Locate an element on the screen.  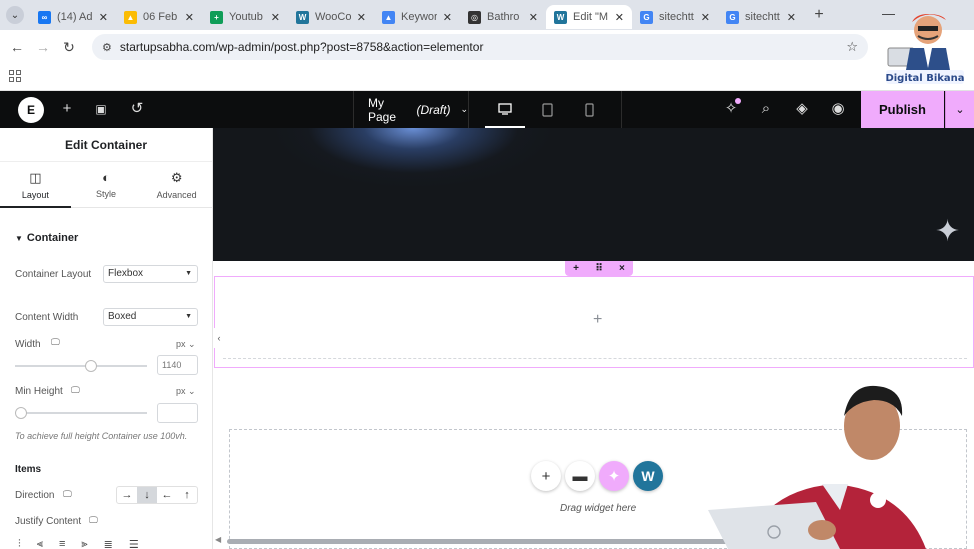
browser-tab: ▲ 06 Feb ✕ is located at coordinates (159, 17).